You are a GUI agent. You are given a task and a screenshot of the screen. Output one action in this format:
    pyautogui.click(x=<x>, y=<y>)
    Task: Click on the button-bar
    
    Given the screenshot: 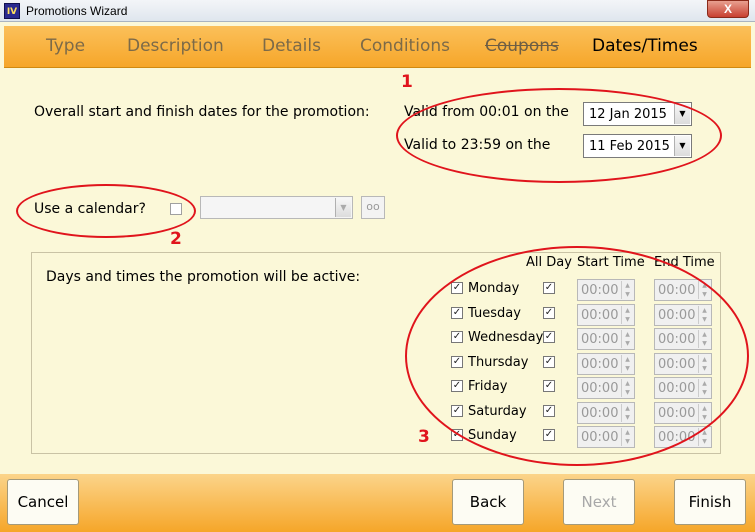 What is the action you would take?
    pyautogui.click(x=377, y=503)
    